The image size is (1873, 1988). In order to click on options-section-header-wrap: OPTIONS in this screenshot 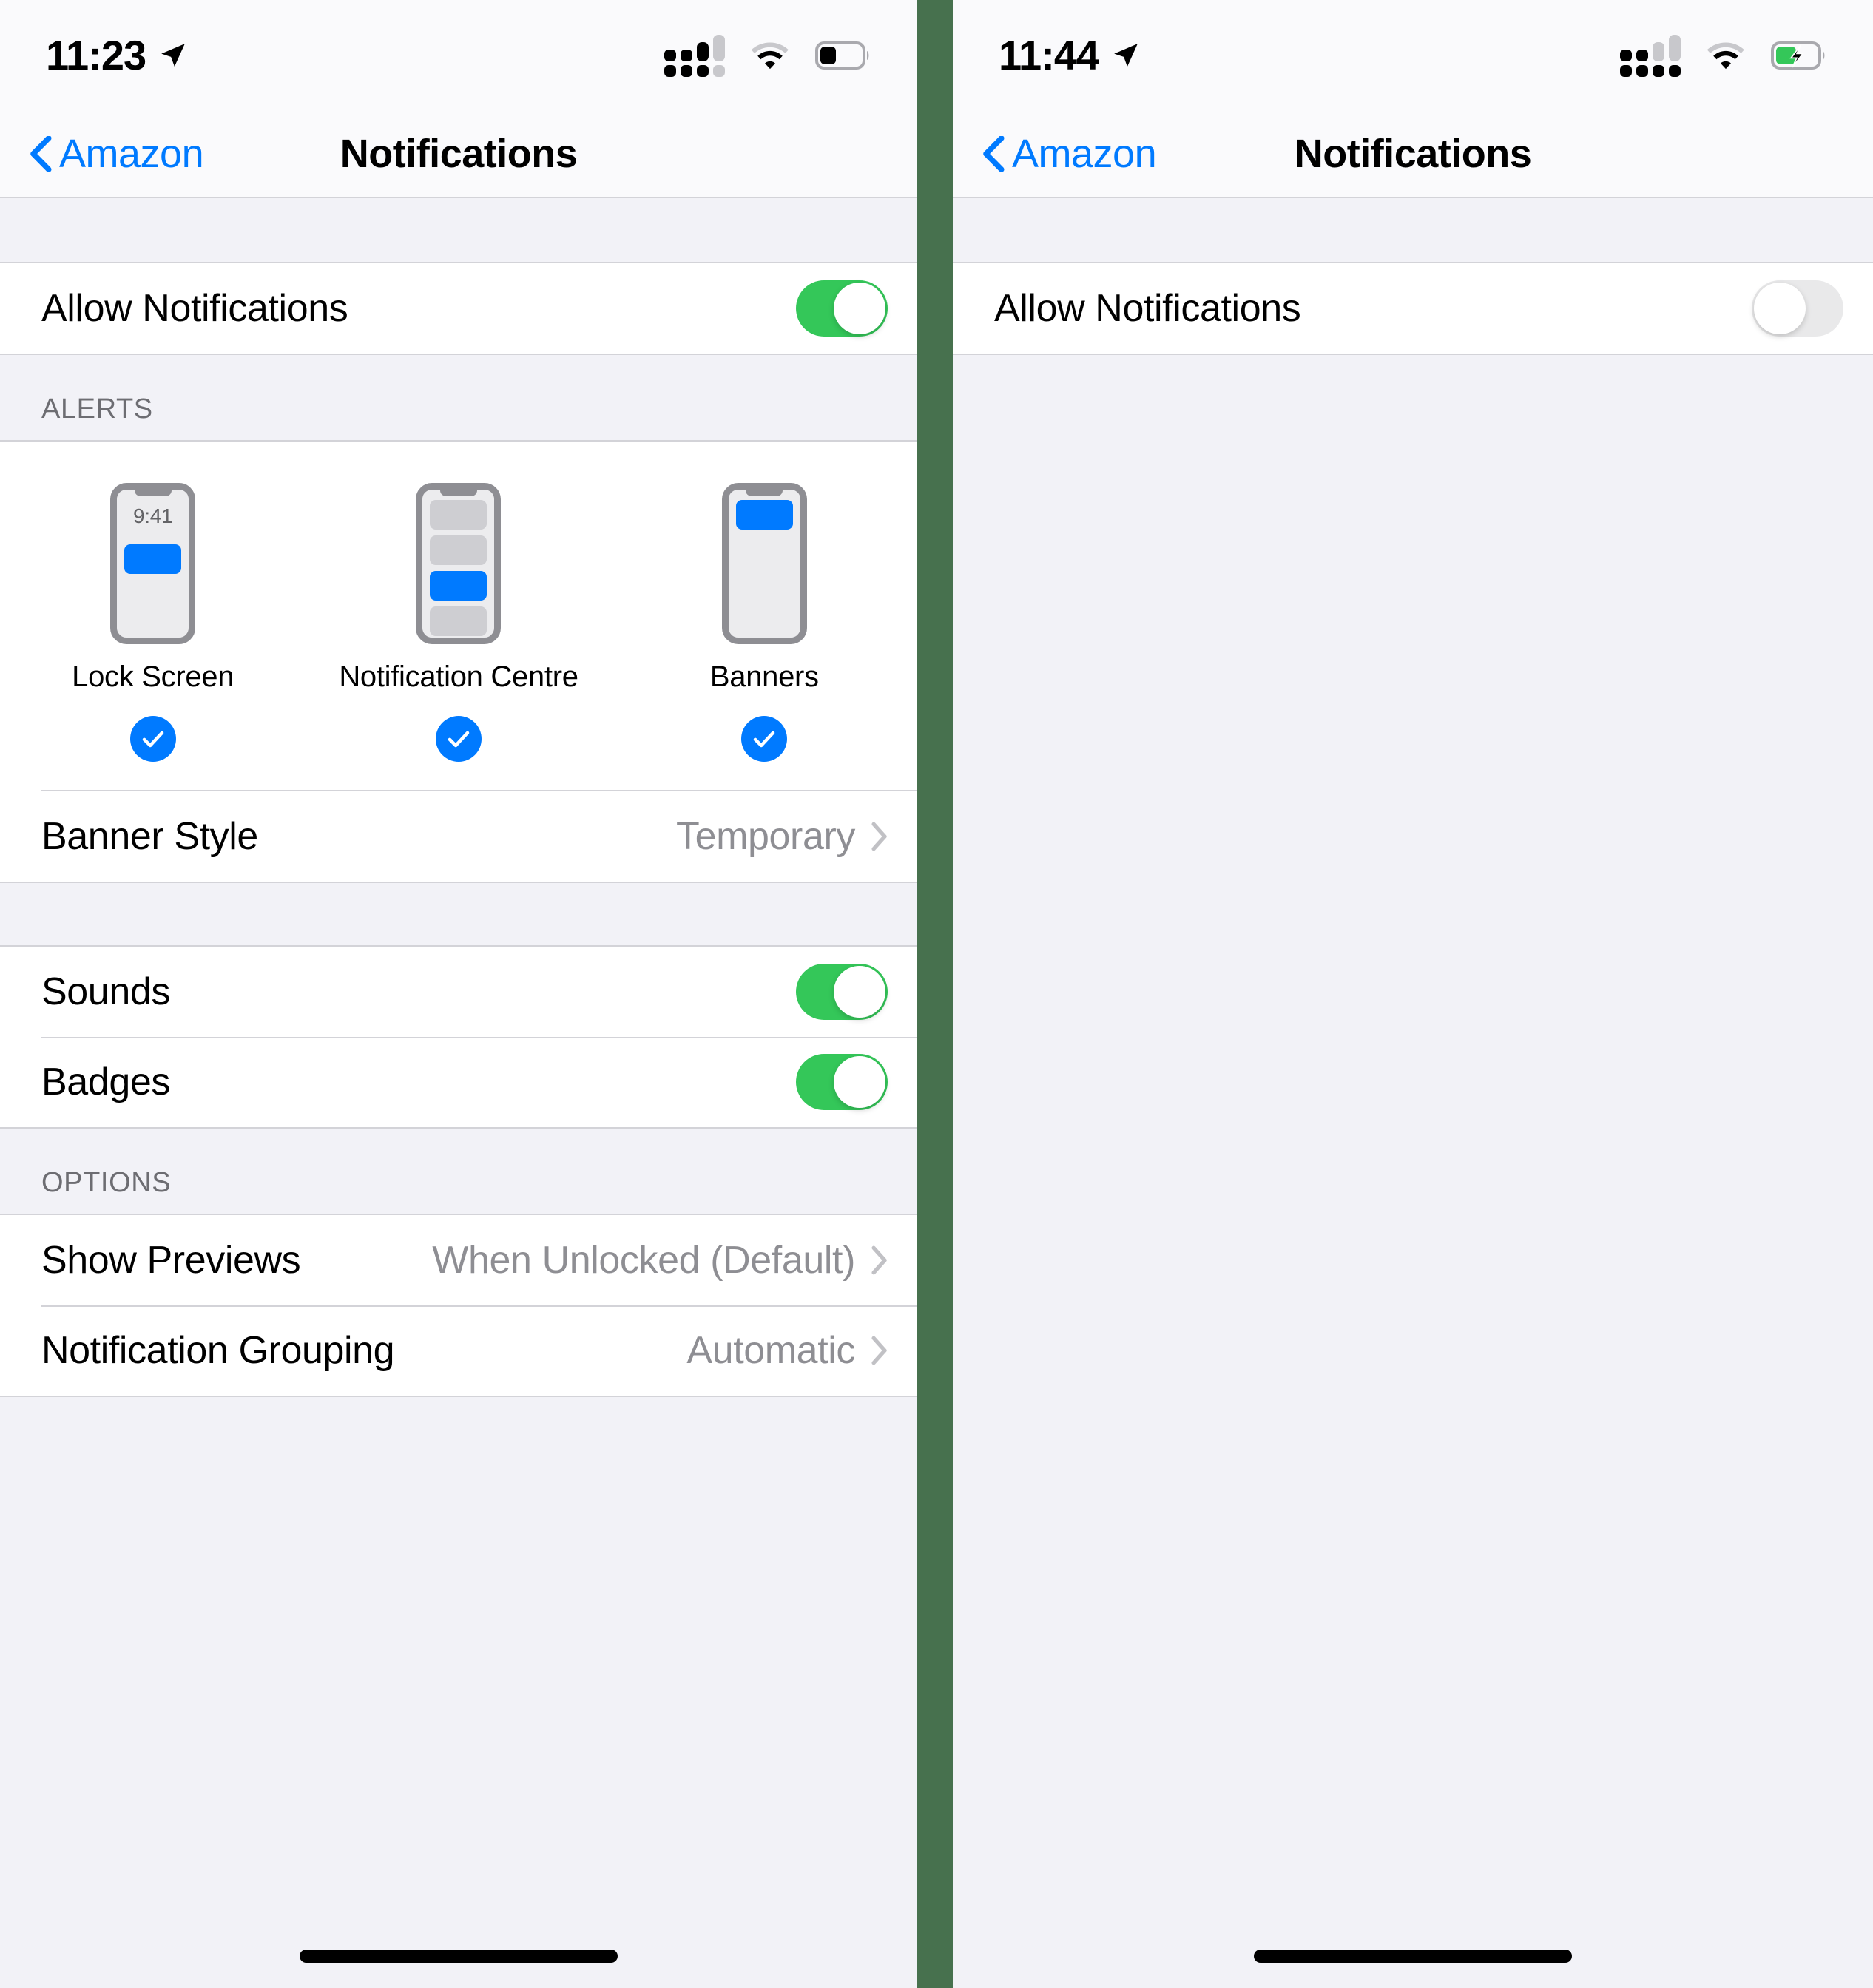, I will do `click(458, 1172)`.